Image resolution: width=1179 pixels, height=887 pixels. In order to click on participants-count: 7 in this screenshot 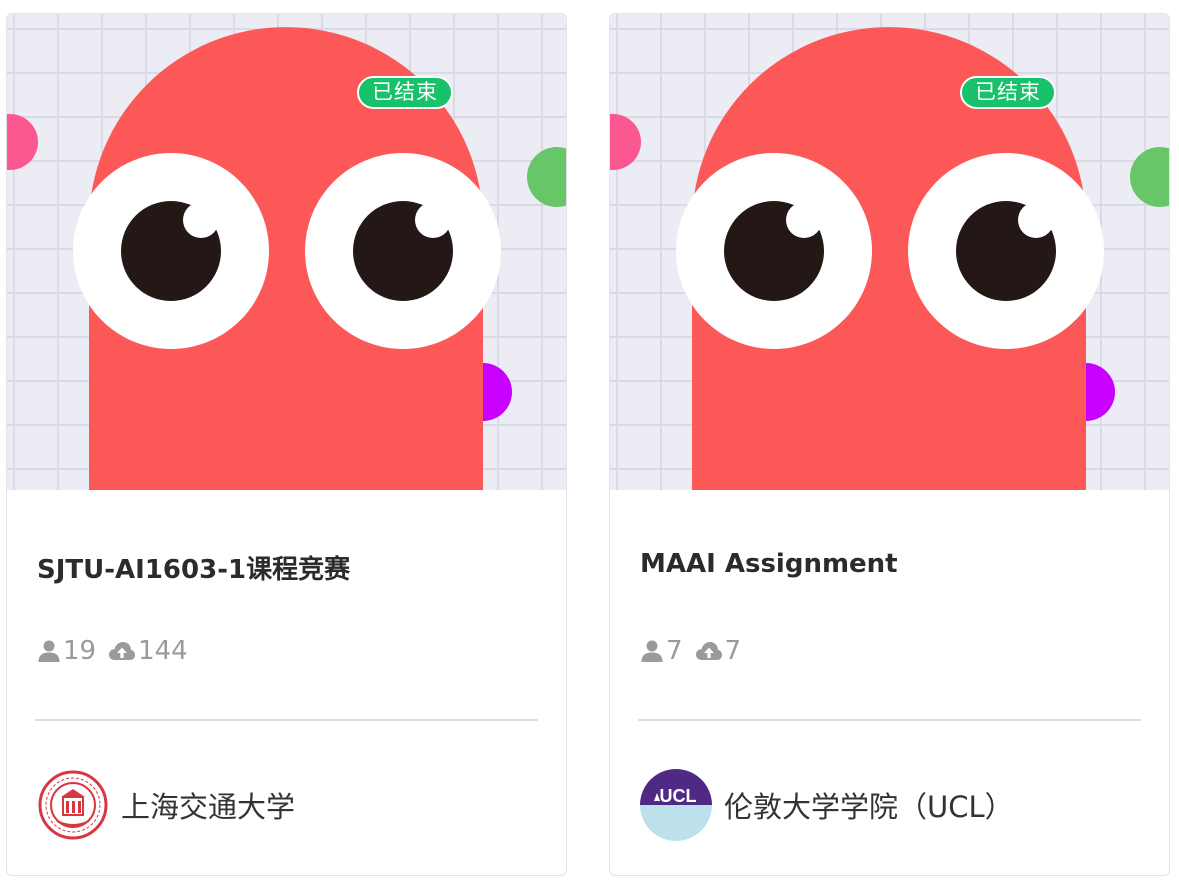, I will do `click(674, 651)`.